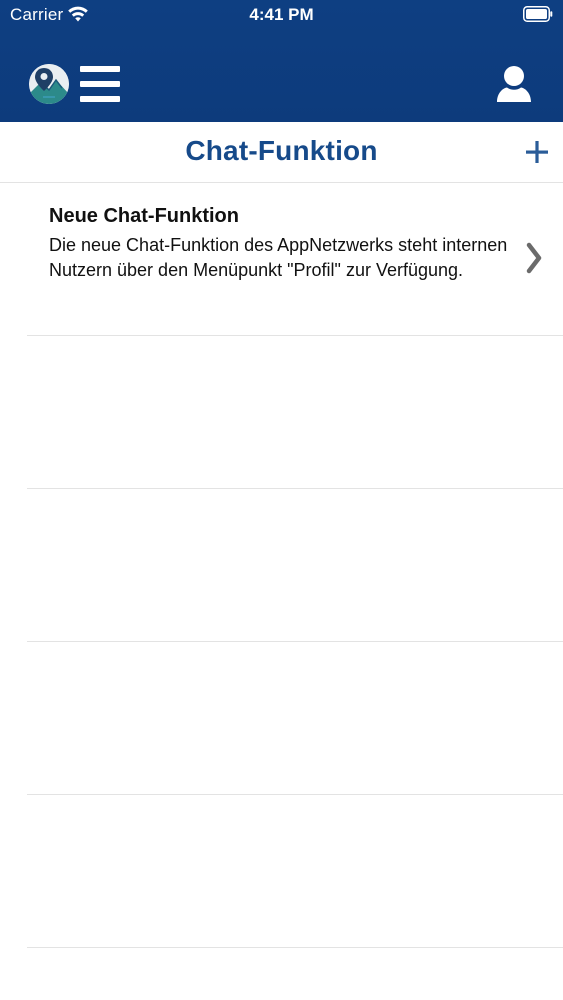  Describe the element at coordinates (534, 258) in the screenshot. I see `chevron-right-icon` at that location.